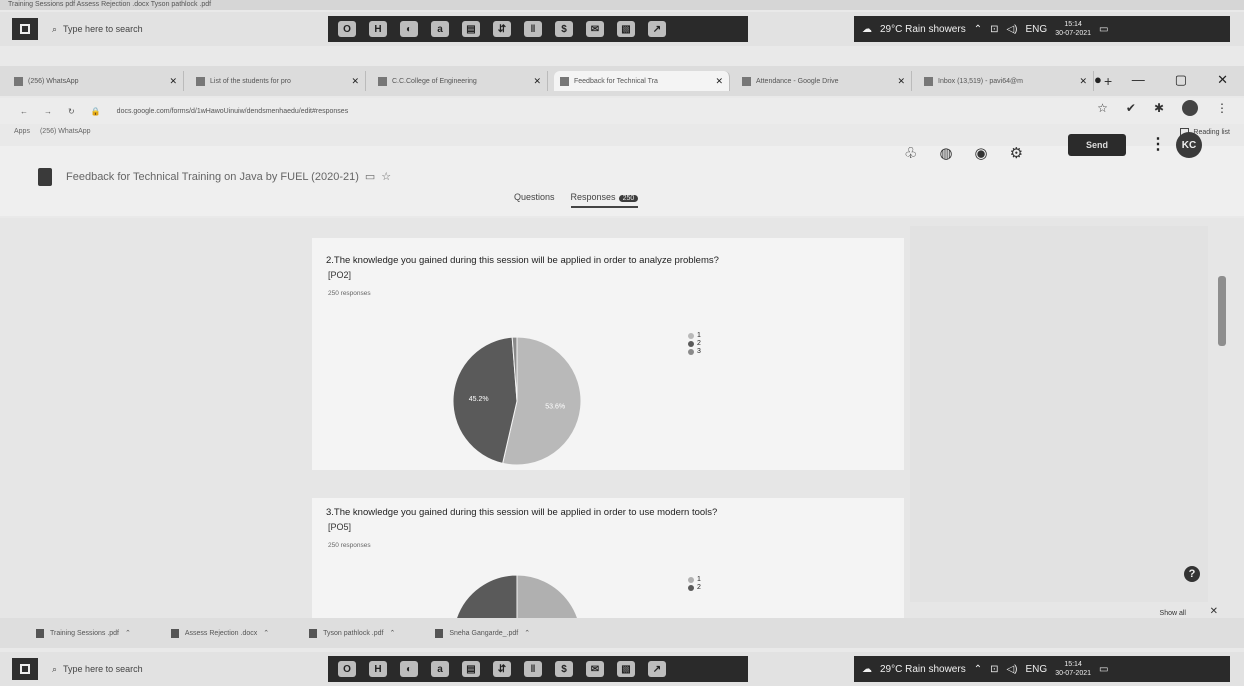 This screenshot has height=686, width=1244. Describe the element at coordinates (71, 111) in the screenshot. I see `reload-icon: ↻` at that location.